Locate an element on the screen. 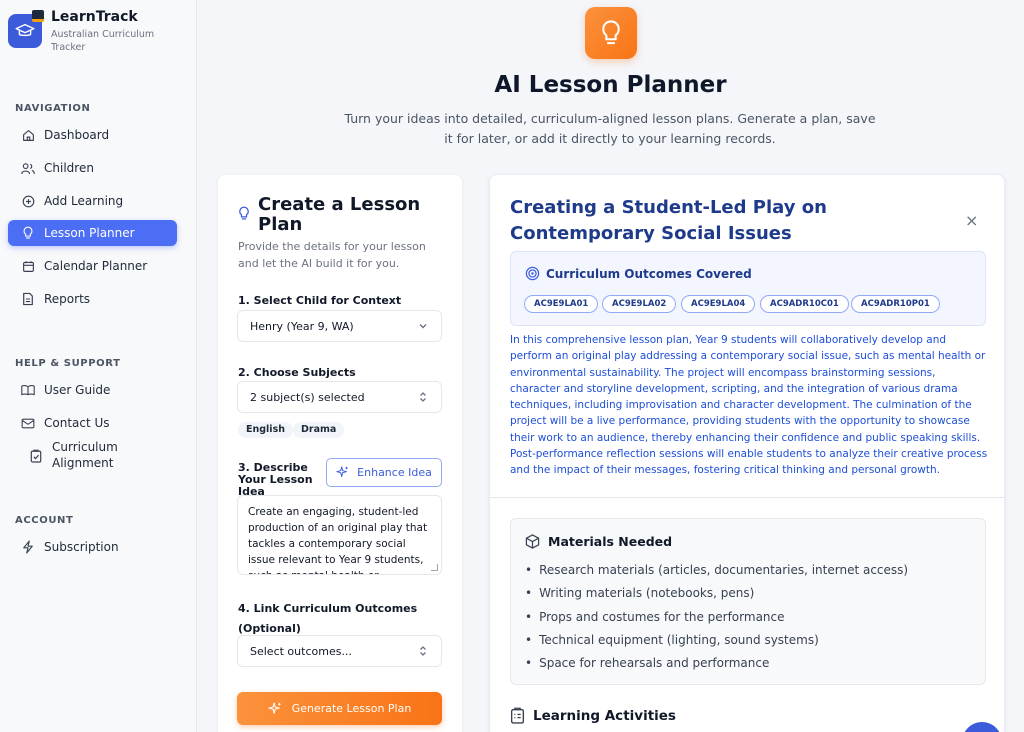 The width and height of the screenshot is (1024, 732). outcome-code: AC9E9LA04 is located at coordinates (718, 304).